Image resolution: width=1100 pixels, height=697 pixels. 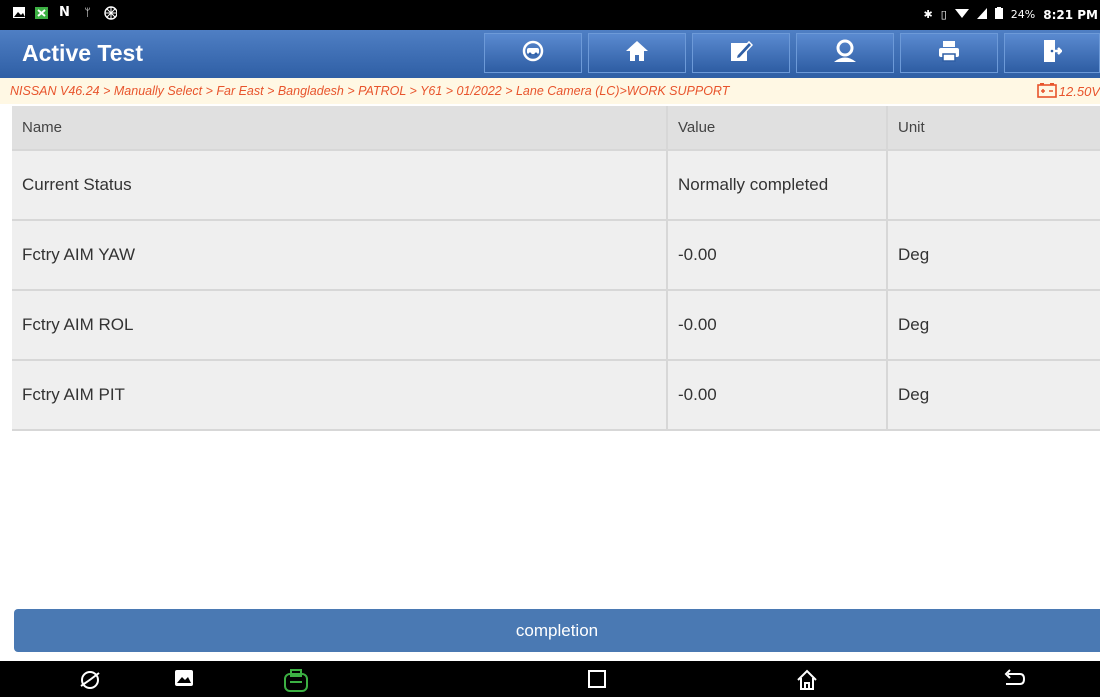 I want to click on status-right-icons: ✱ ▯ 24% 8:21 PM, so click(x=1010, y=14).